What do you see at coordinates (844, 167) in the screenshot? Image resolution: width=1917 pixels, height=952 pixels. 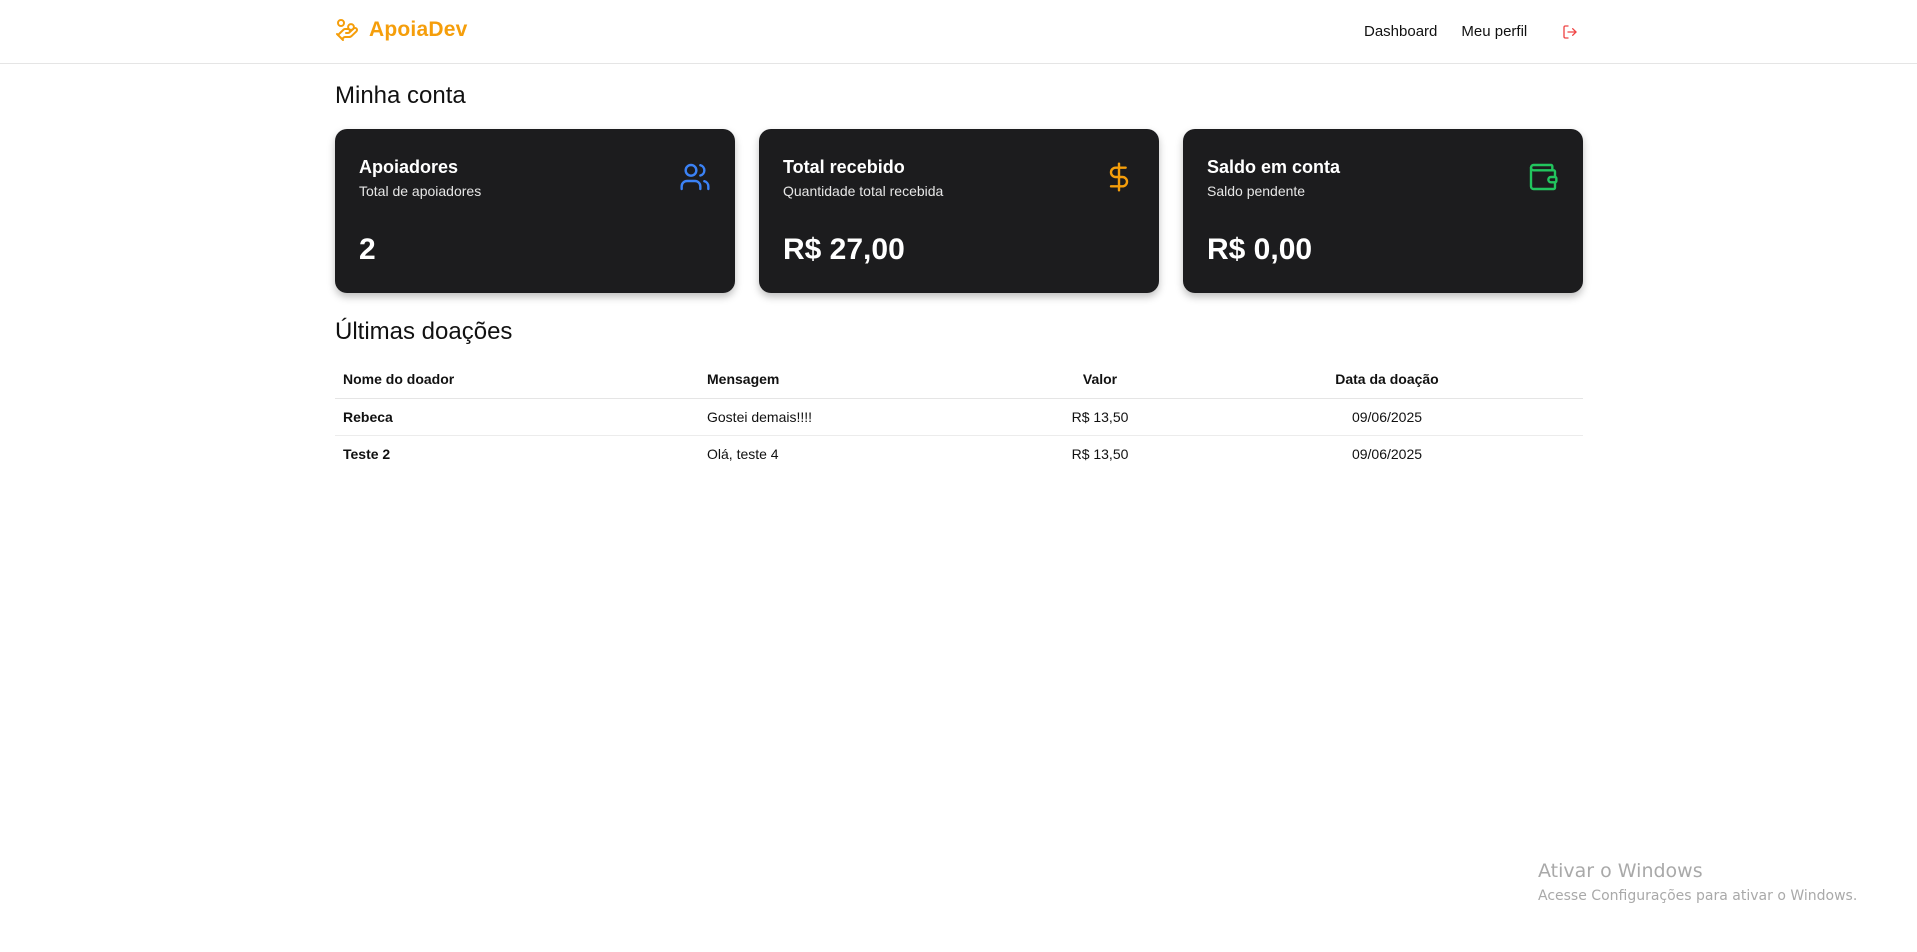 I see `card-title: Total recebido` at bounding box center [844, 167].